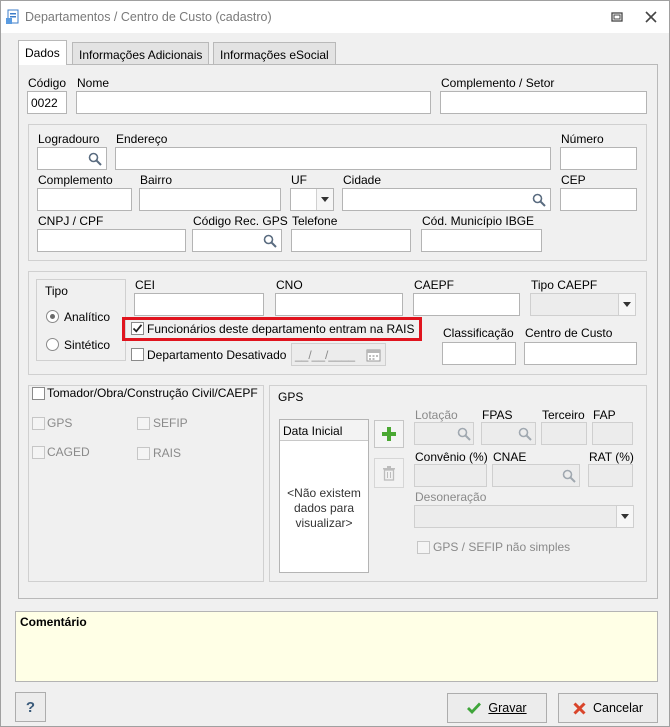 Image resolution: width=670 pixels, height=727 pixels. What do you see at coordinates (199, 304) in the screenshot?
I see `cei-input` at bounding box center [199, 304].